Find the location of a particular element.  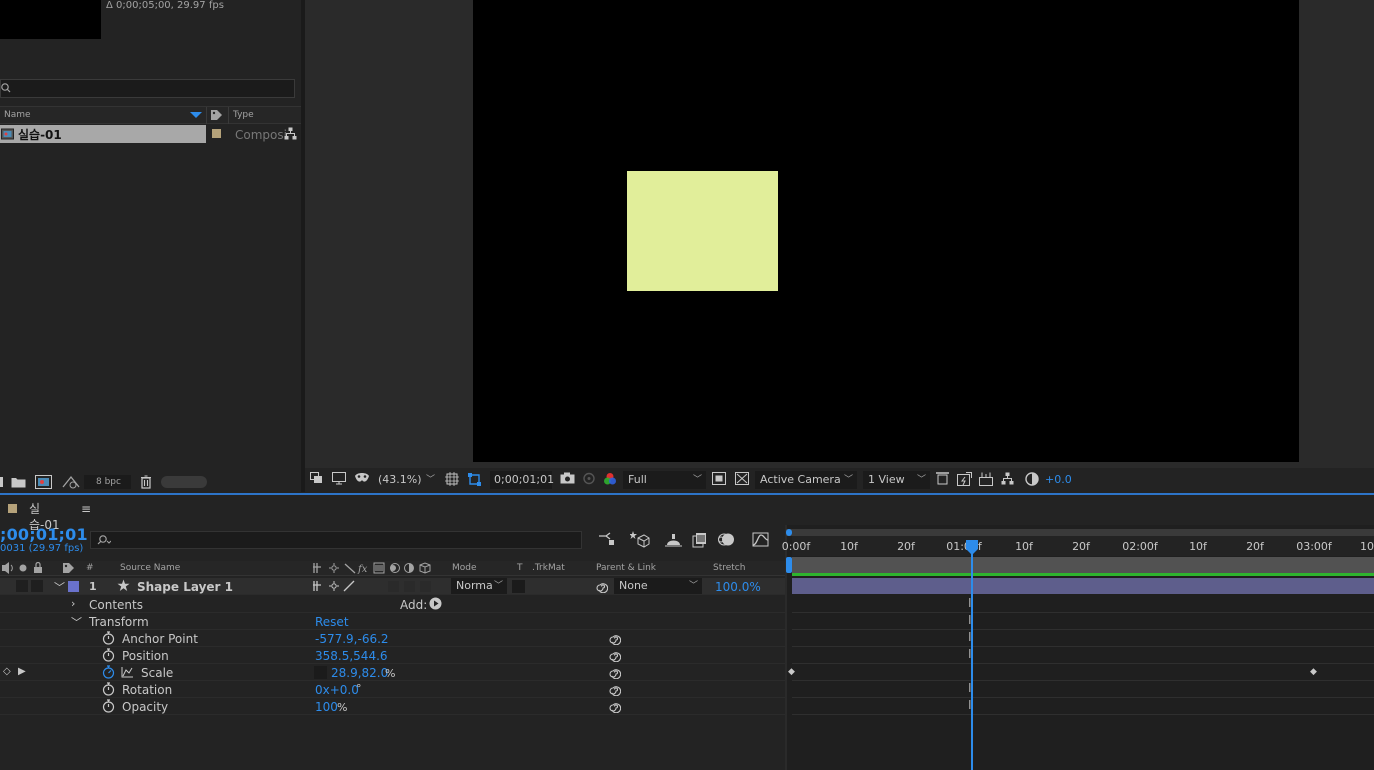

monitor-icon is located at coordinates (339, 480).